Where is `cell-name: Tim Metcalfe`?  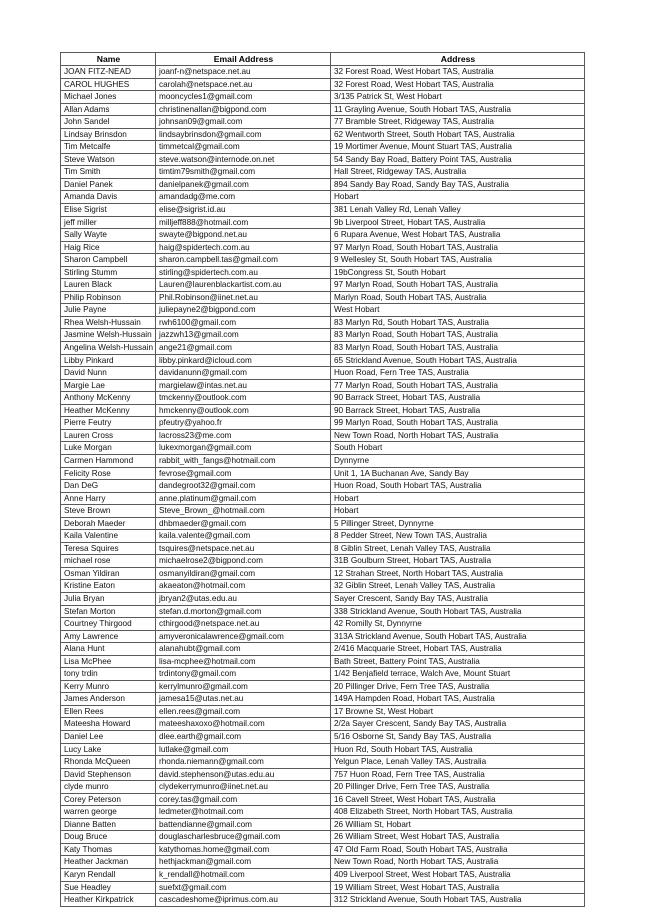 cell-name: Tim Metcalfe is located at coordinates (108, 147).